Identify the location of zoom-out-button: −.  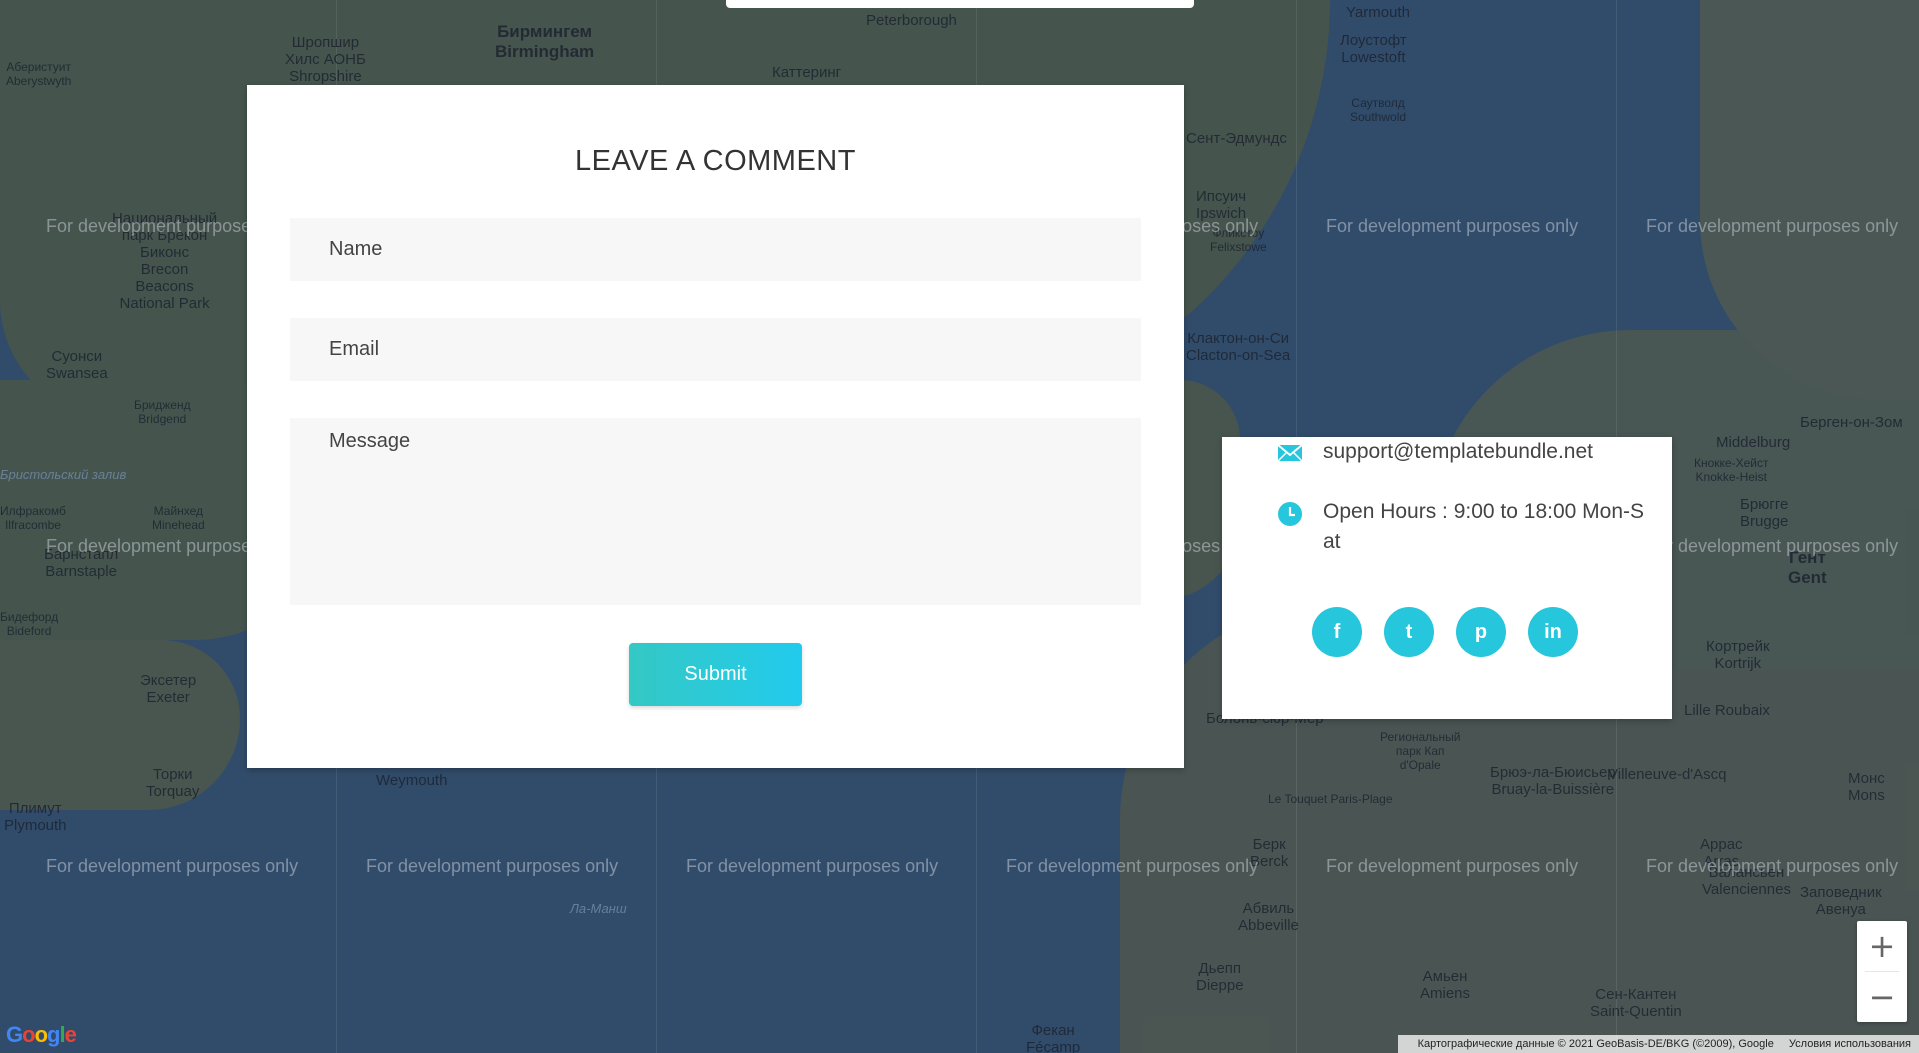
(1882, 997).